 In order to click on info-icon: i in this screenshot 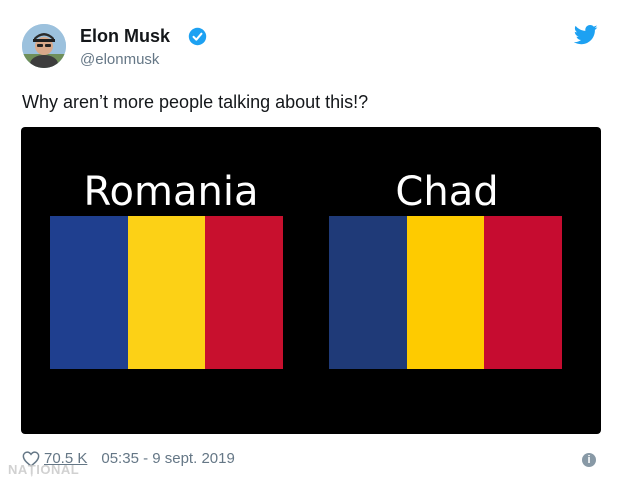, I will do `click(589, 460)`.